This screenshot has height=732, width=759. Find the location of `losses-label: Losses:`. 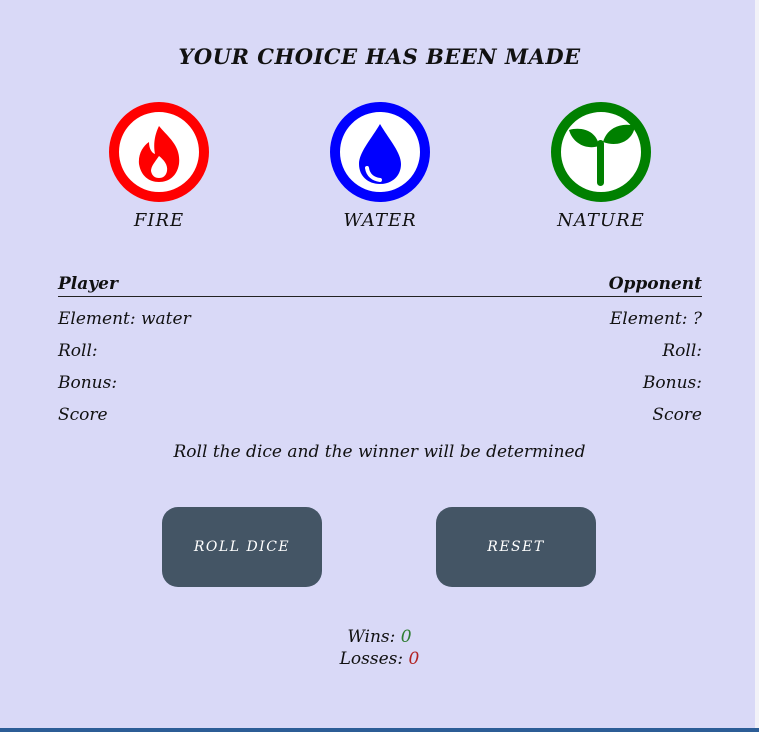

losses-label: Losses: is located at coordinates (371, 659).